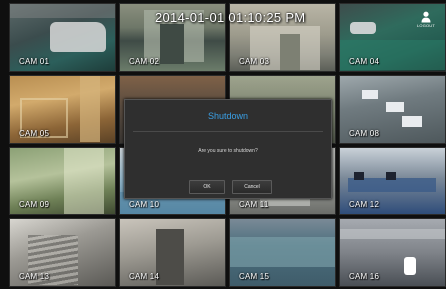 The height and width of the screenshot is (289, 446). I want to click on cancel-button: Cancel, so click(252, 187).